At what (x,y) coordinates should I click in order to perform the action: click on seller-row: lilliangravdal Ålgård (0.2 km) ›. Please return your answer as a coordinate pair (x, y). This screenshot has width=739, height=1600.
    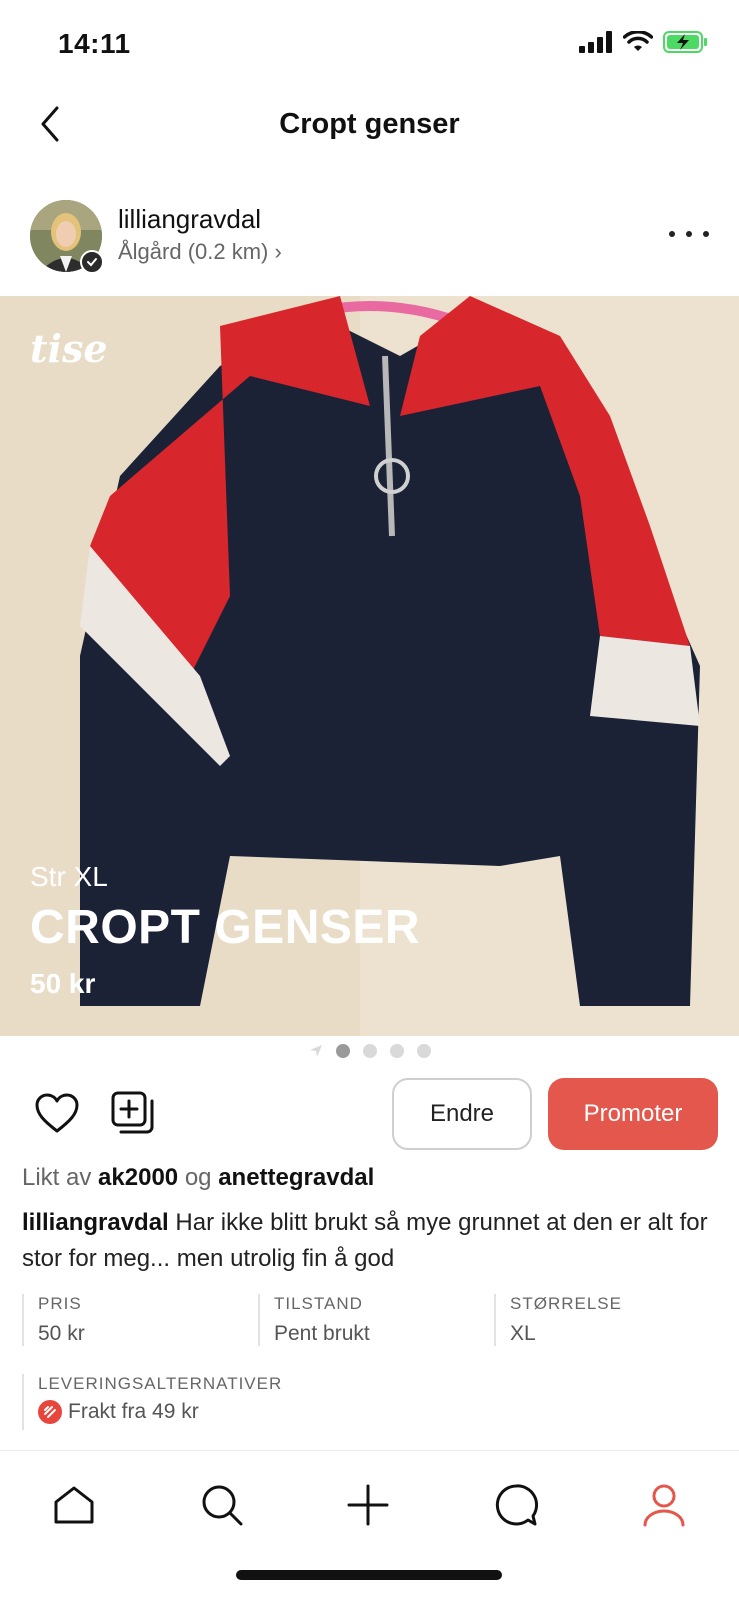
    Looking at the image, I should click on (369, 239).